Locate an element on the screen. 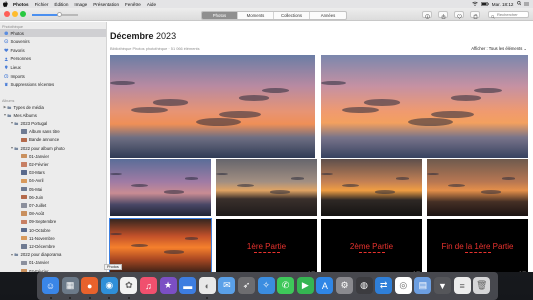 The image size is (533, 300). favorite-button is located at coordinates (459, 15).